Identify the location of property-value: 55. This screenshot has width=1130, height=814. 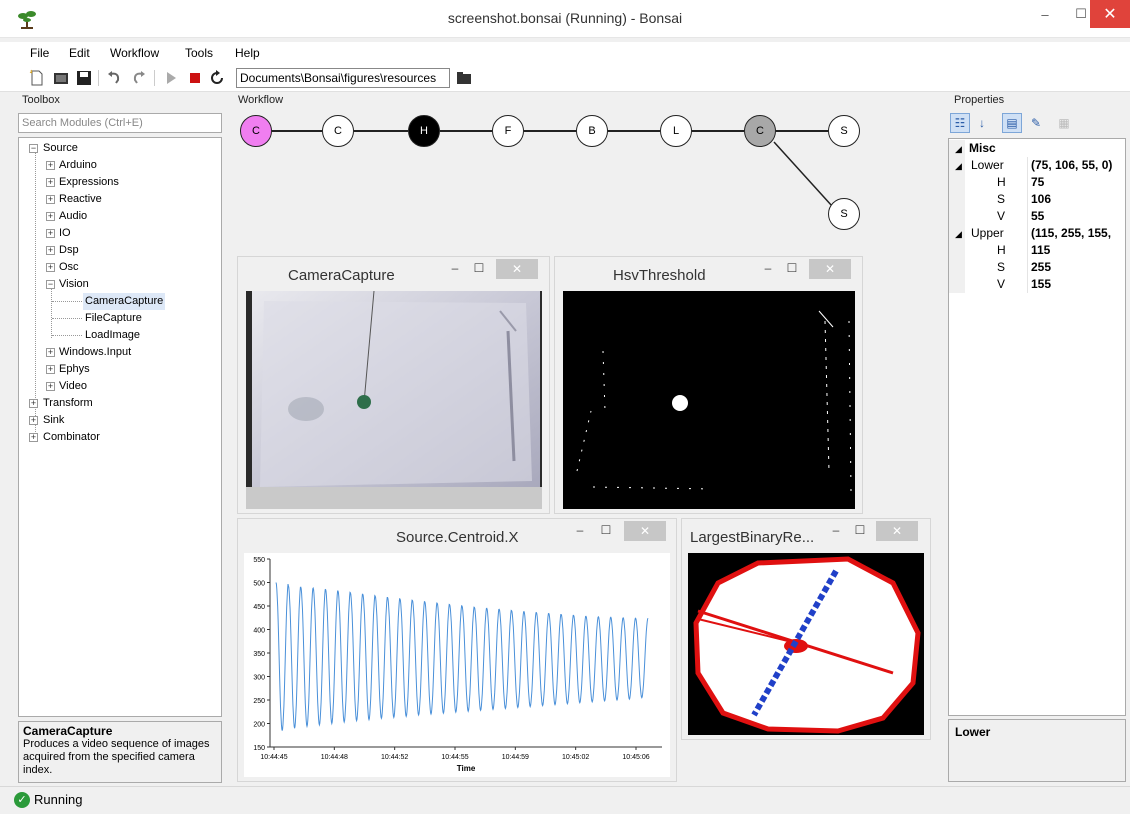
(1037, 216).